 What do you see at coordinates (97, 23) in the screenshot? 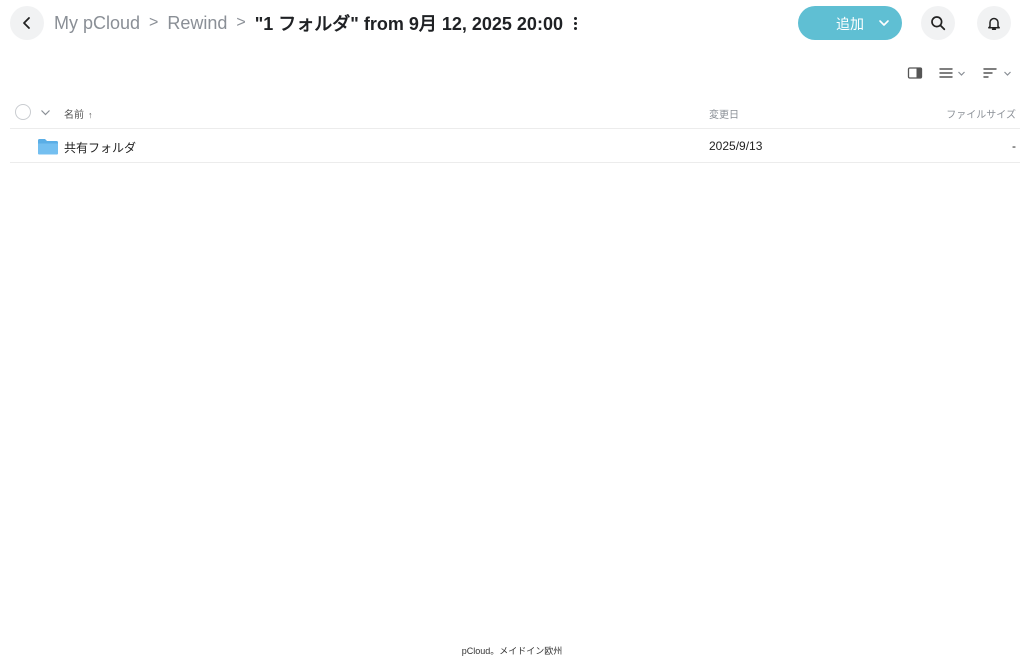
I see `breadcrumb-my-pcloud: My pCloud` at bounding box center [97, 23].